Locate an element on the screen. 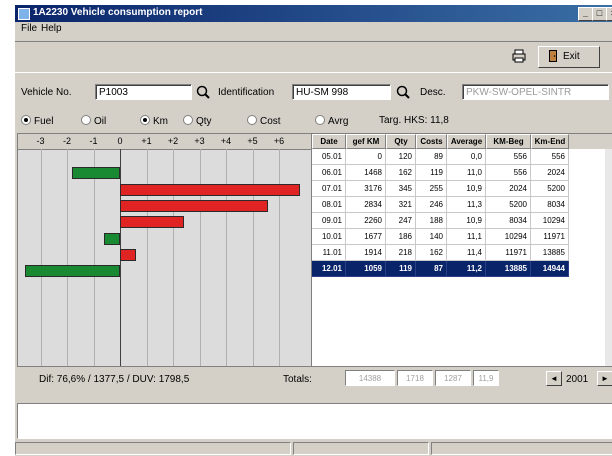 The width and height of the screenshot is (612, 456). table-row: 05.01 0 120 89 0,0 556 556 is located at coordinates (462, 157).